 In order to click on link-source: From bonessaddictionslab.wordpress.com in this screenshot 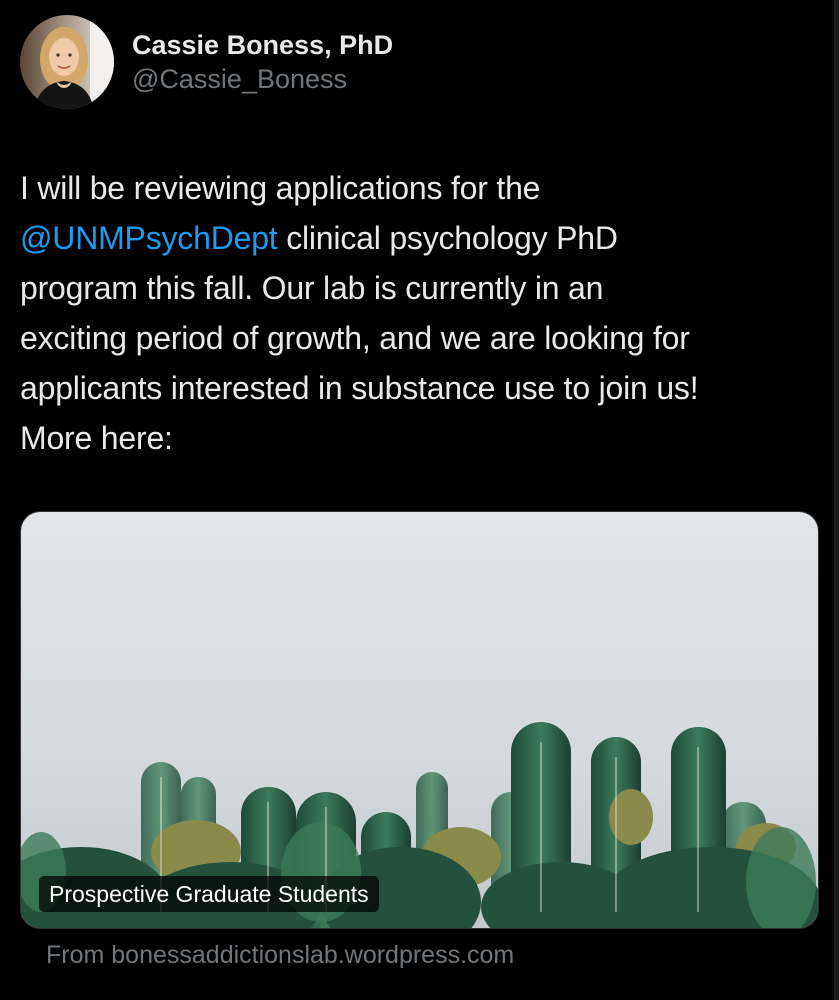, I will do `click(280, 955)`.